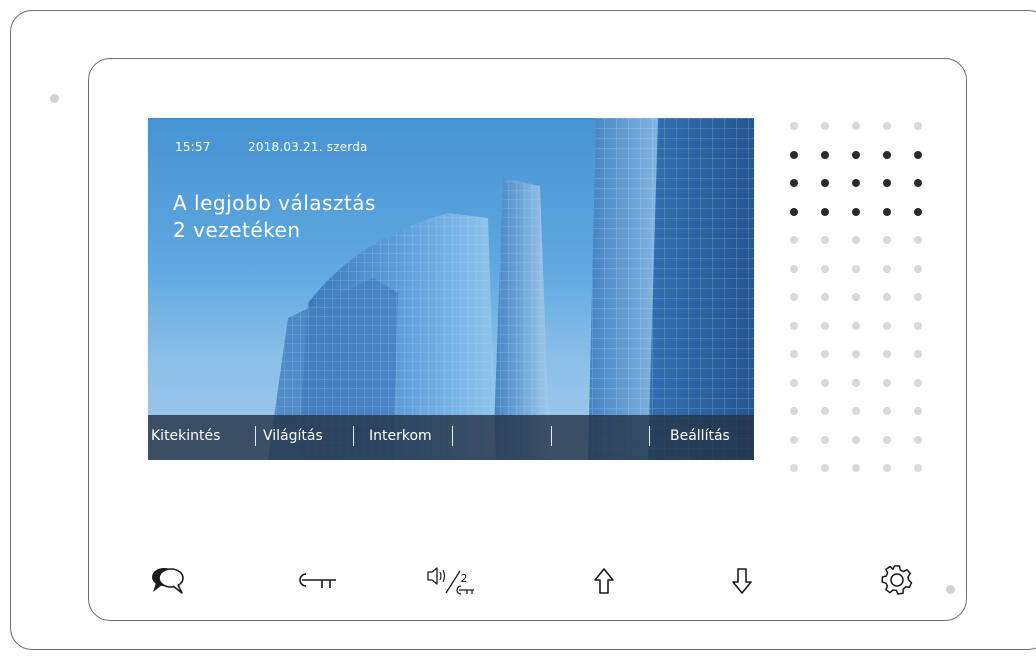 The height and width of the screenshot is (663, 1036). I want to click on settings-button, so click(897, 580).